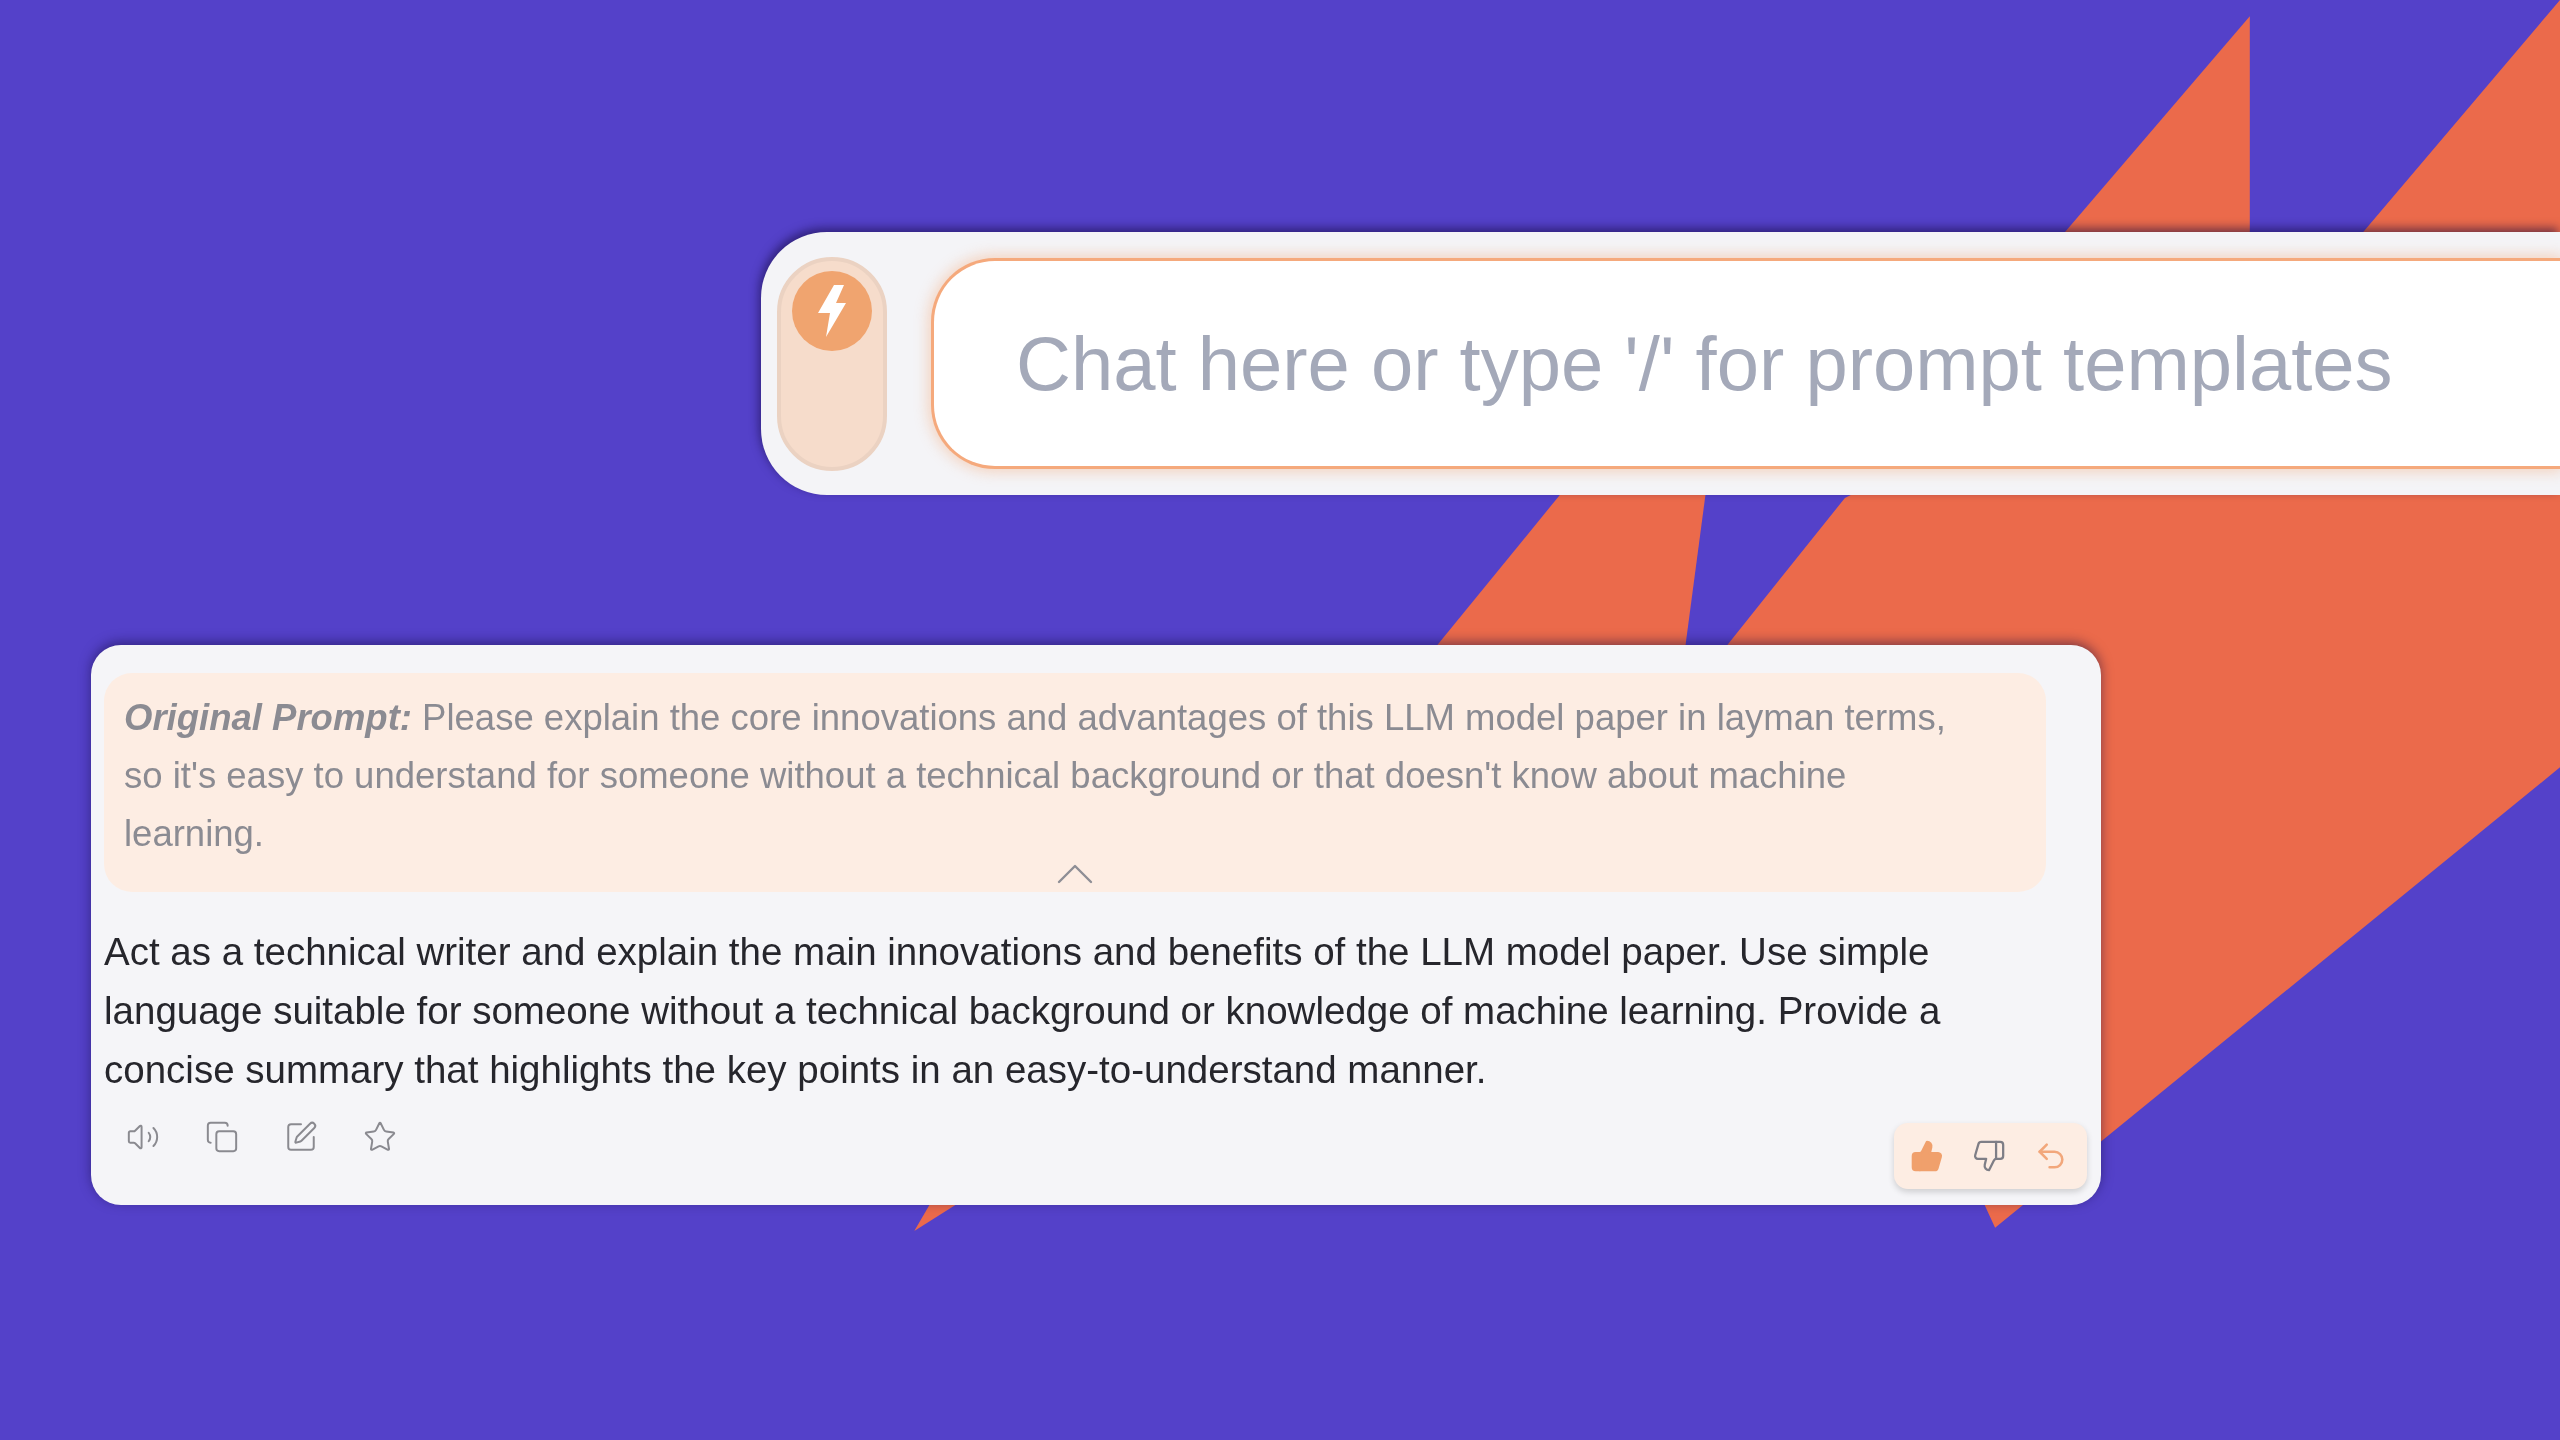  Describe the element at coordinates (1989, 1156) in the screenshot. I see `thumbs-down-icon` at that location.